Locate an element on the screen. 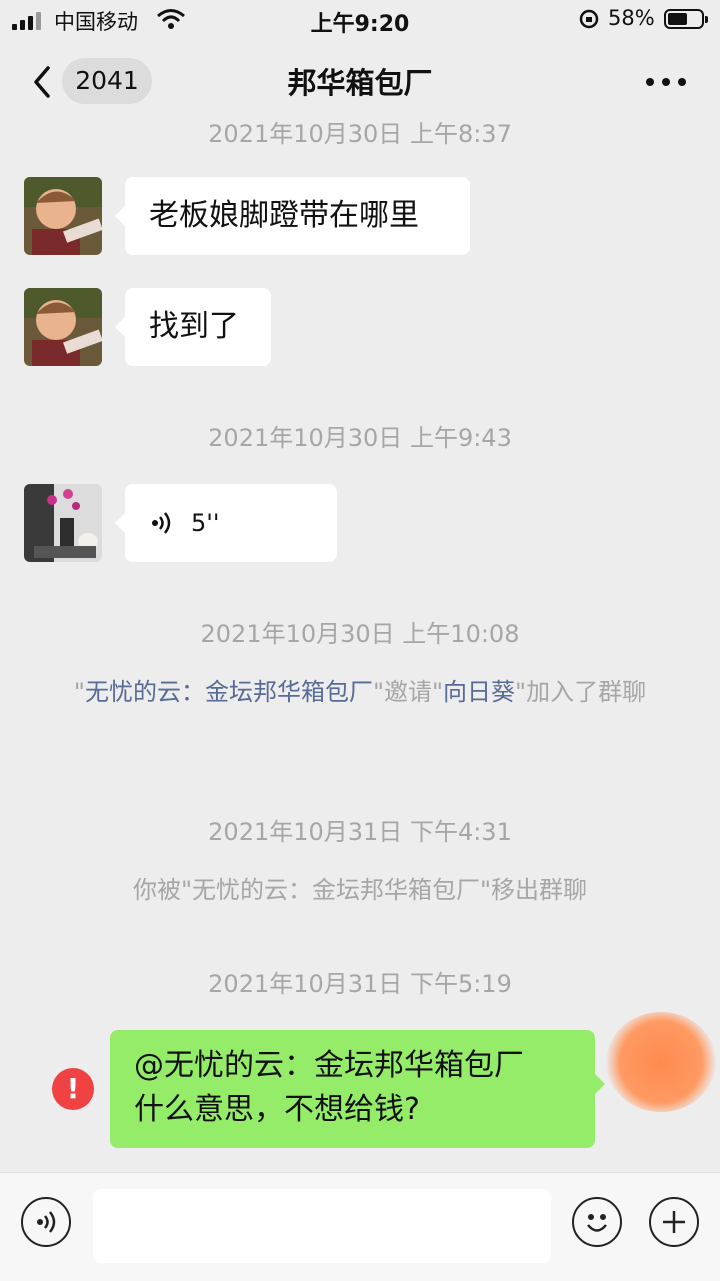  voice-input-button is located at coordinates (46, 1222).